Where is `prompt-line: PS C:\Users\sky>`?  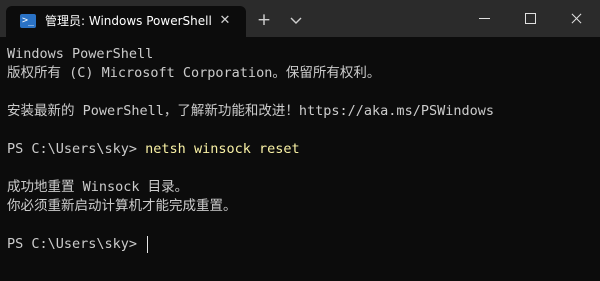
prompt-line: PS C:\Users\sky> is located at coordinates (78, 244).